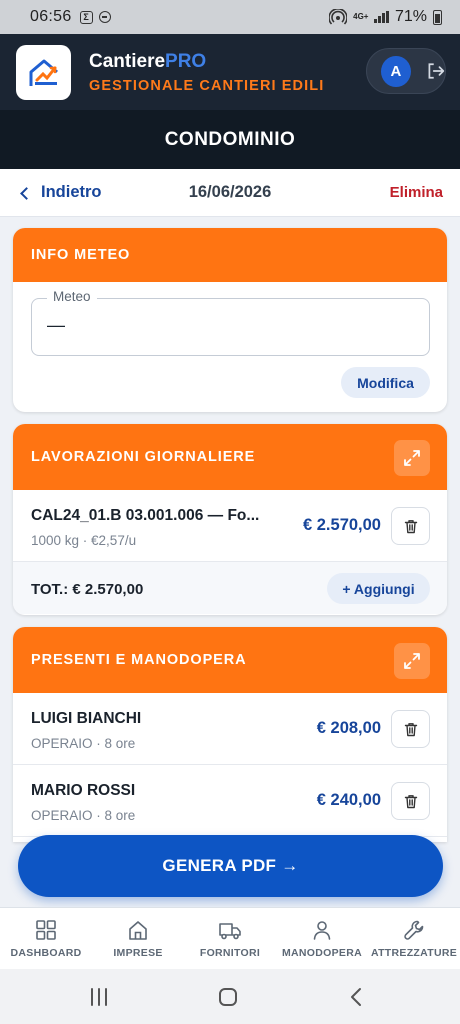 Image resolution: width=460 pixels, height=1024 pixels. What do you see at coordinates (26, 193) in the screenshot?
I see `chevron-left-icon` at bounding box center [26, 193].